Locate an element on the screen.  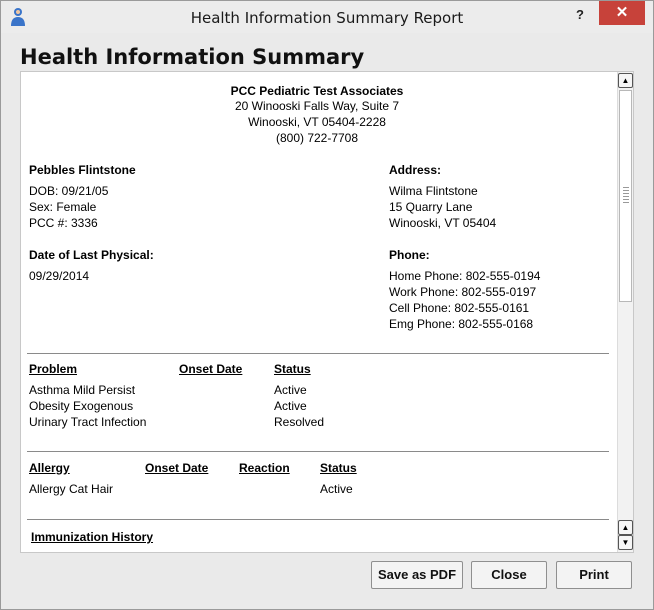
patient-dob: DOB: 09/21/05 is located at coordinates (69, 191).